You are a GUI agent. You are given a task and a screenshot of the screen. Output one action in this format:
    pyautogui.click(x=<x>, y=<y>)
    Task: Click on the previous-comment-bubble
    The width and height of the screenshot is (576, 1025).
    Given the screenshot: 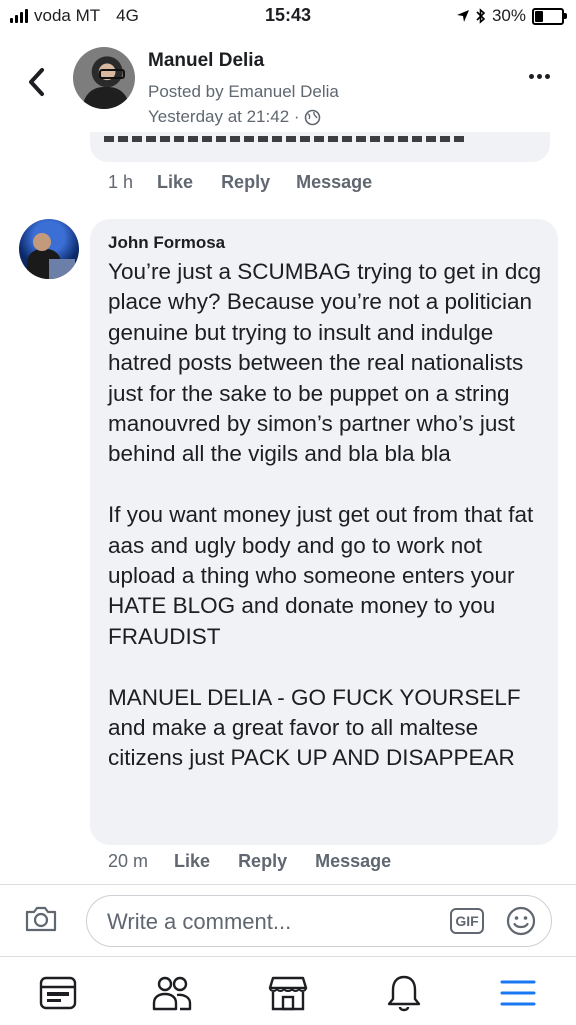 What is the action you would take?
    pyautogui.click(x=320, y=147)
    